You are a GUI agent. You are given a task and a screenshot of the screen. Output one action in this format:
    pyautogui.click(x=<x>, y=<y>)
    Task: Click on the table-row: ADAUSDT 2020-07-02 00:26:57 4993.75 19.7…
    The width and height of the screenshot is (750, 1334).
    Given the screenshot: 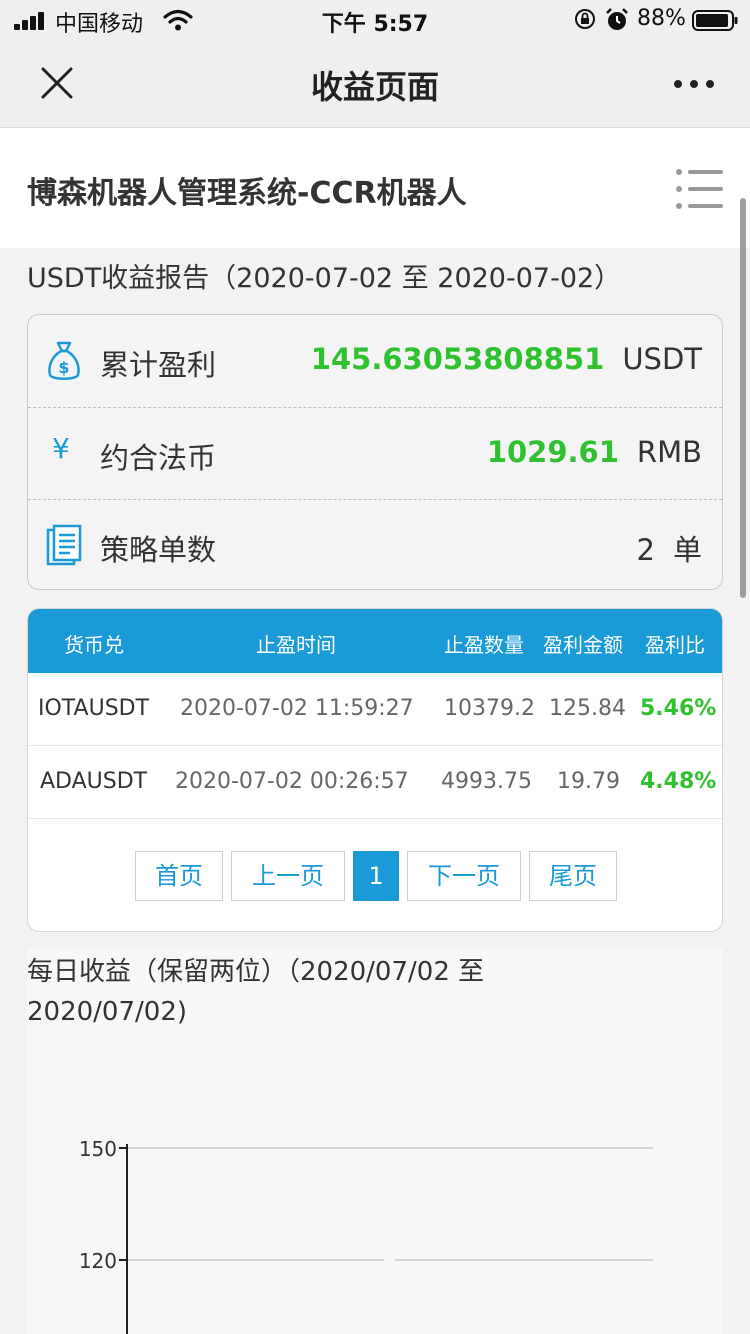 What is the action you would take?
    pyautogui.click(x=375, y=782)
    